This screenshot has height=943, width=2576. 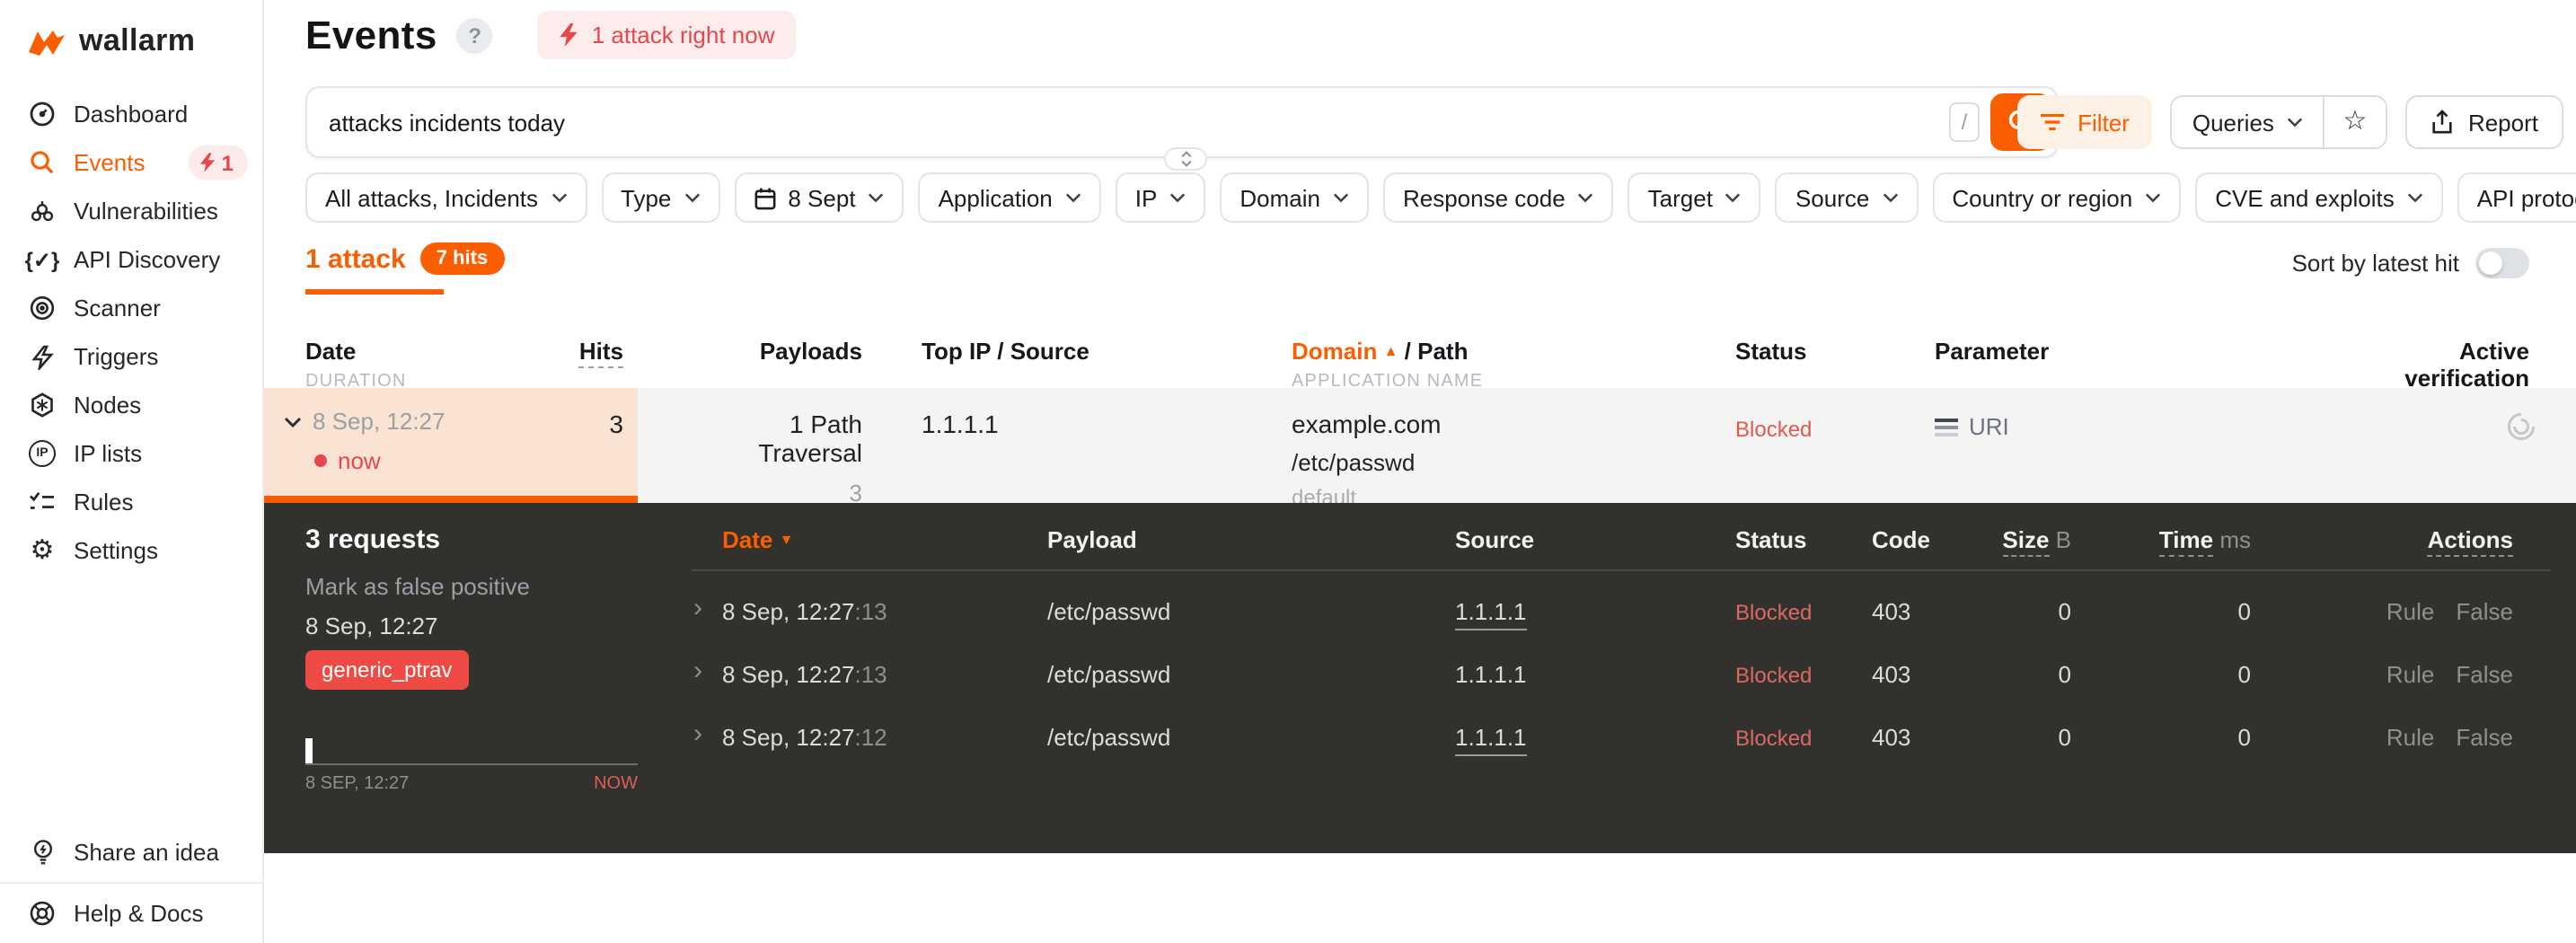 What do you see at coordinates (1092, 539) in the screenshot?
I see `col-request-payload: Payload` at bounding box center [1092, 539].